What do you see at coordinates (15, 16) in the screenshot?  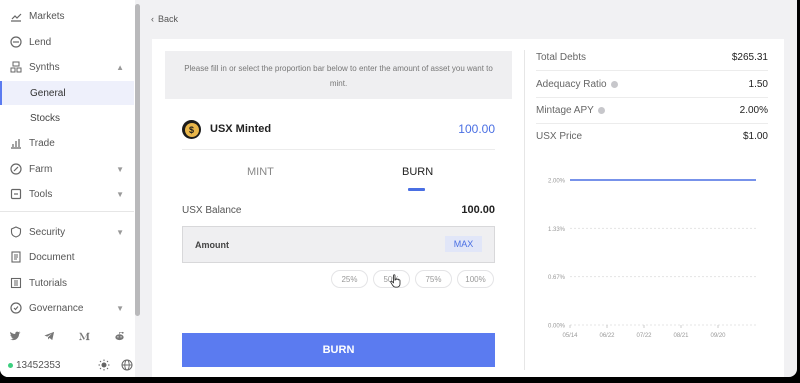 I see `markets-icon` at bounding box center [15, 16].